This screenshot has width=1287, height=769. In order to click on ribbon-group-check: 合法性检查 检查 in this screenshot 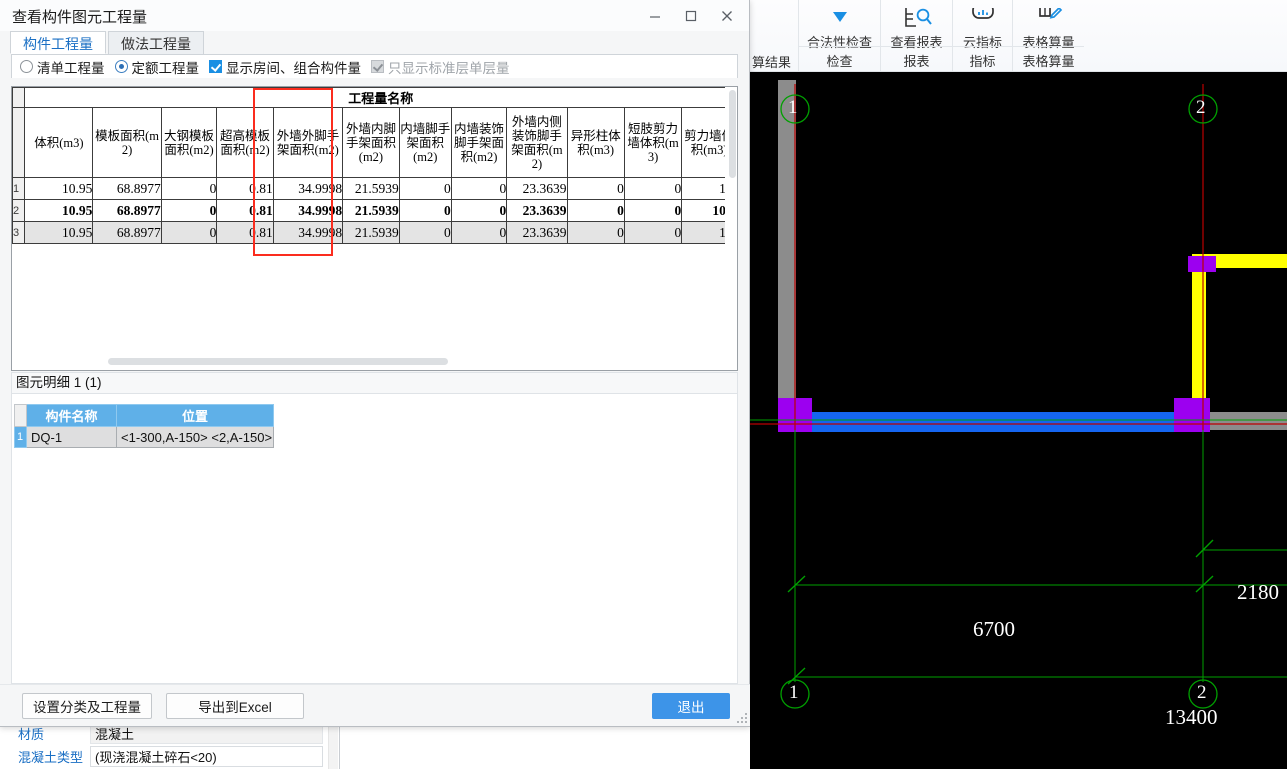, I will do `click(839, 36)`.